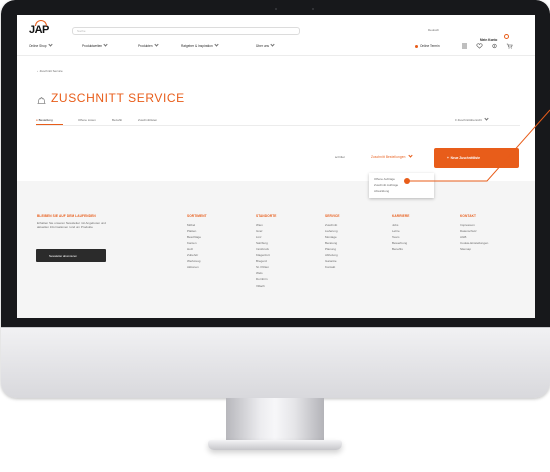 This screenshot has width=550, height=472. What do you see at coordinates (266, 267) in the screenshot?
I see `footer-link: St. Pölten` at bounding box center [266, 267].